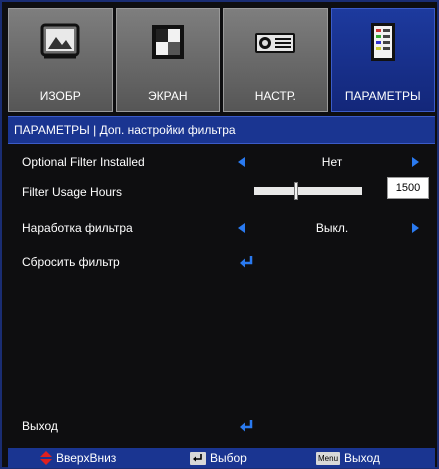  What do you see at coordinates (168, 96) in the screenshot?
I see `tab-screen-label: ЭКРАН` at bounding box center [168, 96].